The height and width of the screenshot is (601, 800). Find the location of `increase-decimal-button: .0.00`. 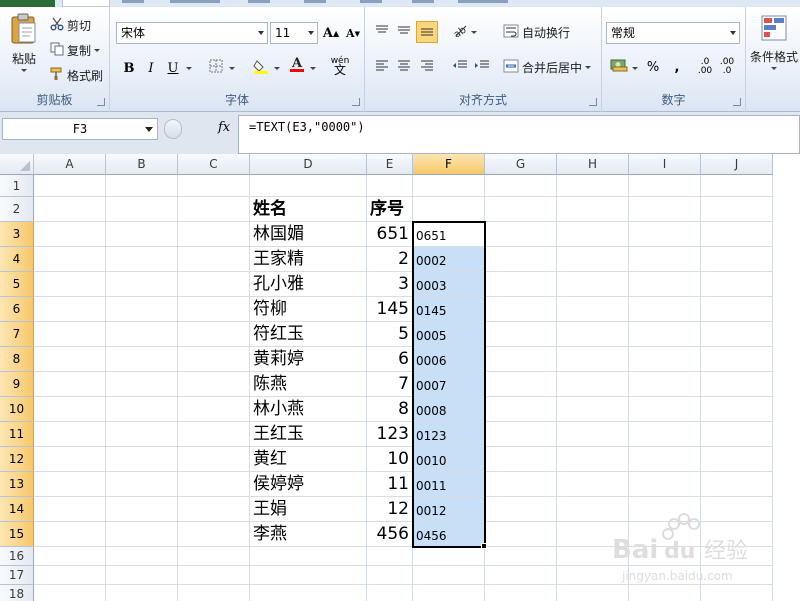

increase-decimal-button: .0.00 is located at coordinates (705, 67).